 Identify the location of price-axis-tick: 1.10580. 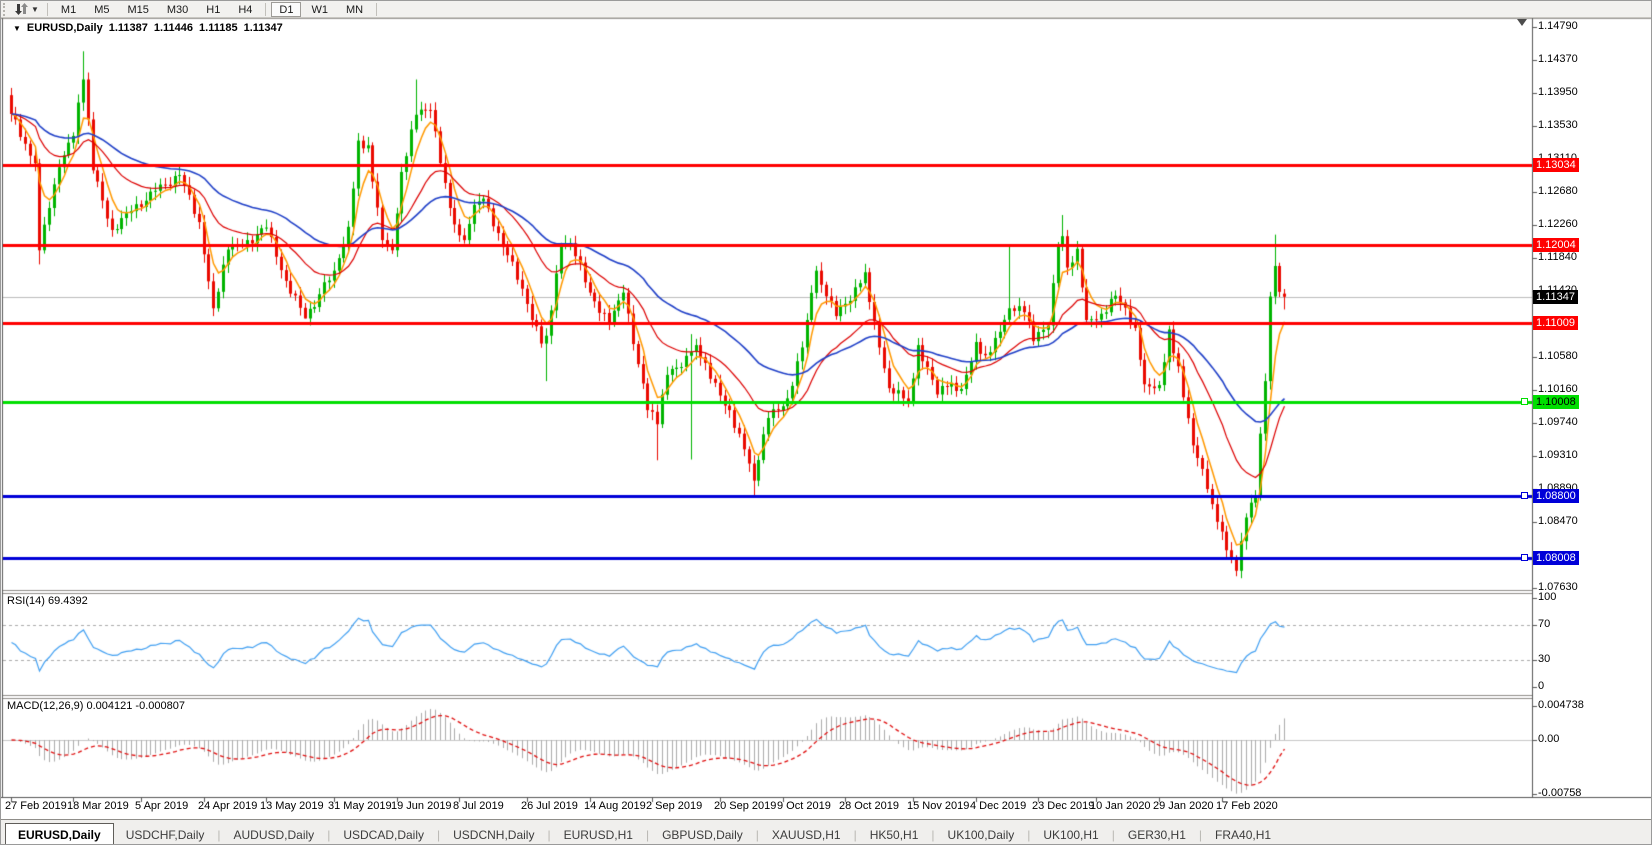
(1558, 355).